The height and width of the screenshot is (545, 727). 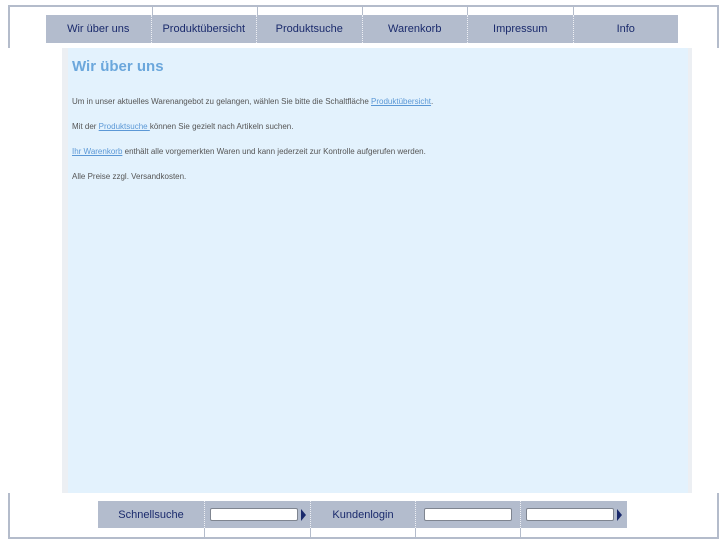 I want to click on login-password-cell, so click(x=573, y=514).